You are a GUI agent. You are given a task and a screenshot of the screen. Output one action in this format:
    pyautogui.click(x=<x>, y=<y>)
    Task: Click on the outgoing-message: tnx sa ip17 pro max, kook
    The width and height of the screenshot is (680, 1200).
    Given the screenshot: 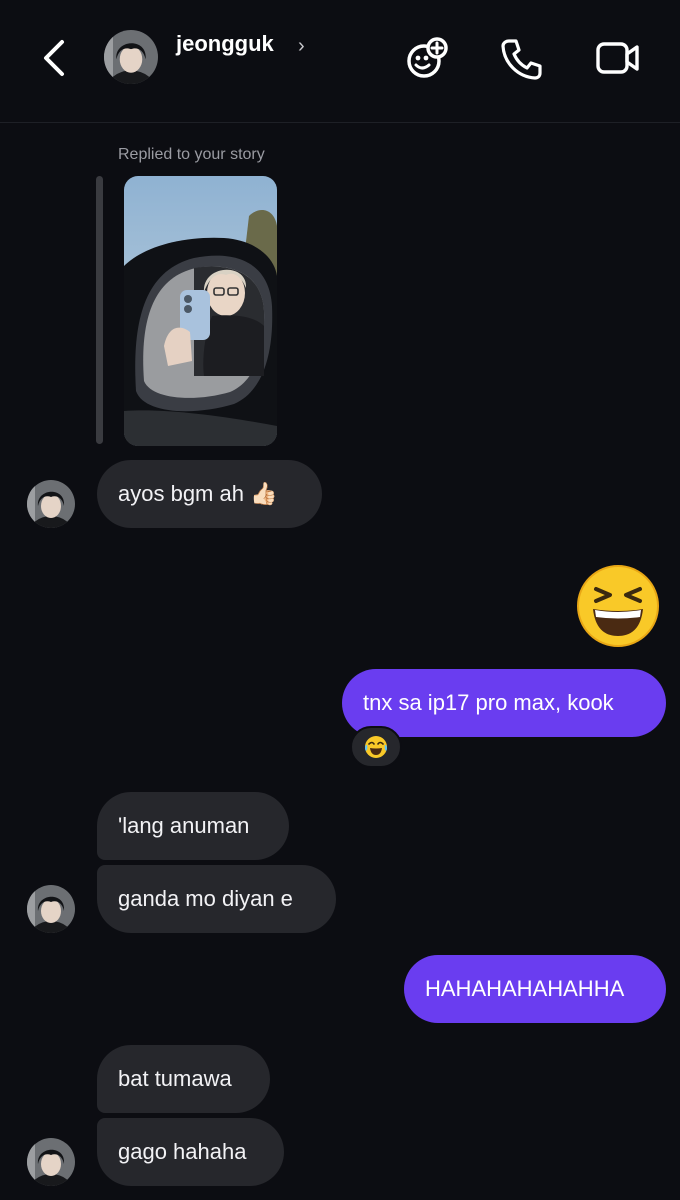 What is the action you would take?
    pyautogui.click(x=504, y=703)
    